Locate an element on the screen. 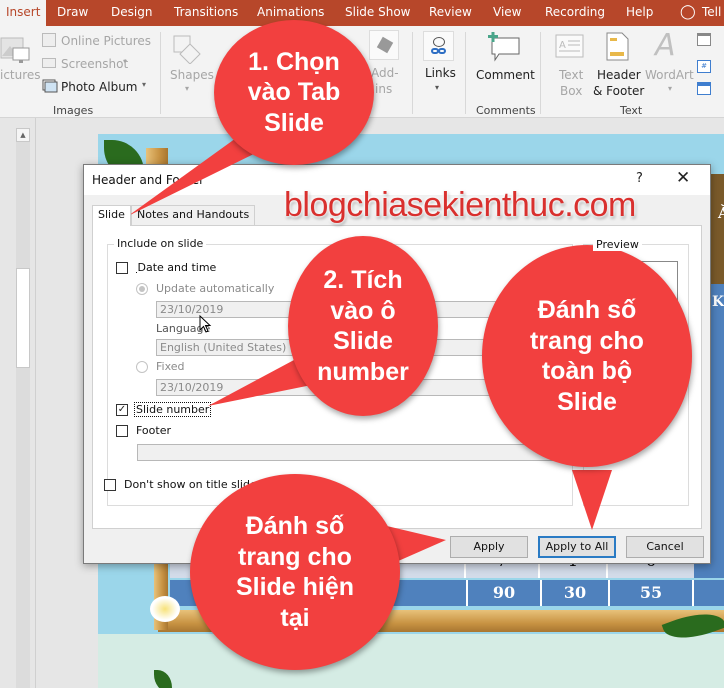 The image size is (724, 688). text-box-icon: A is located at coordinates (569, 46).